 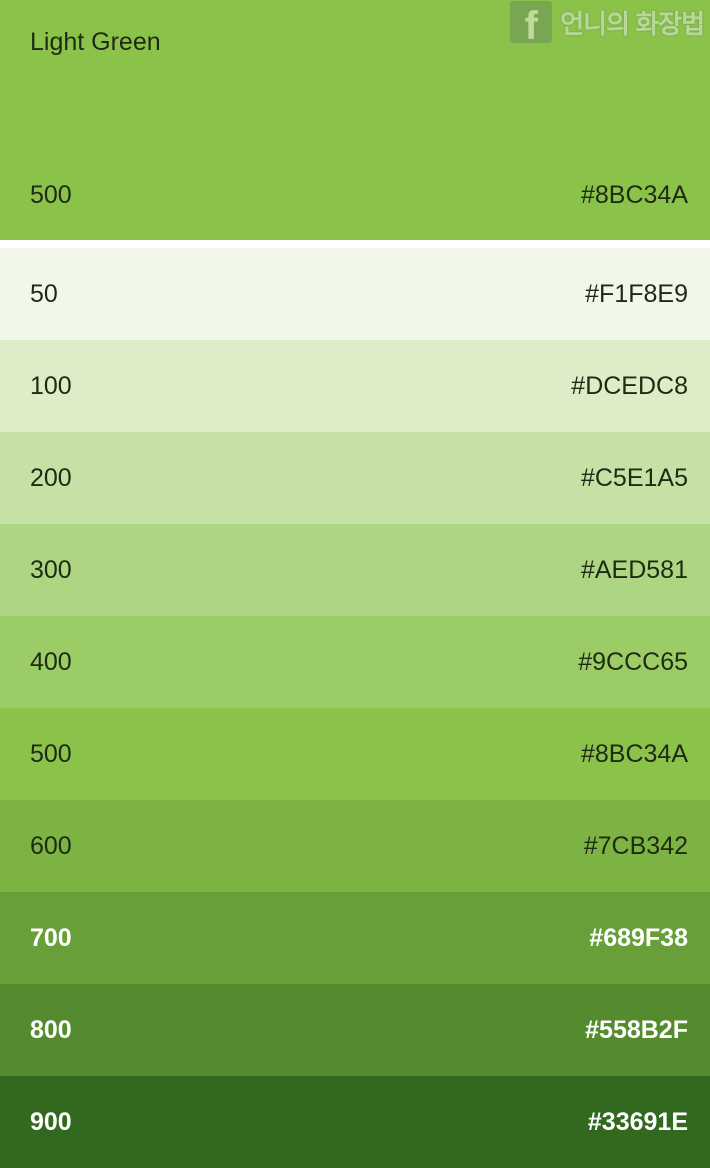 I want to click on shade-label: 800, so click(x=51, y=1029).